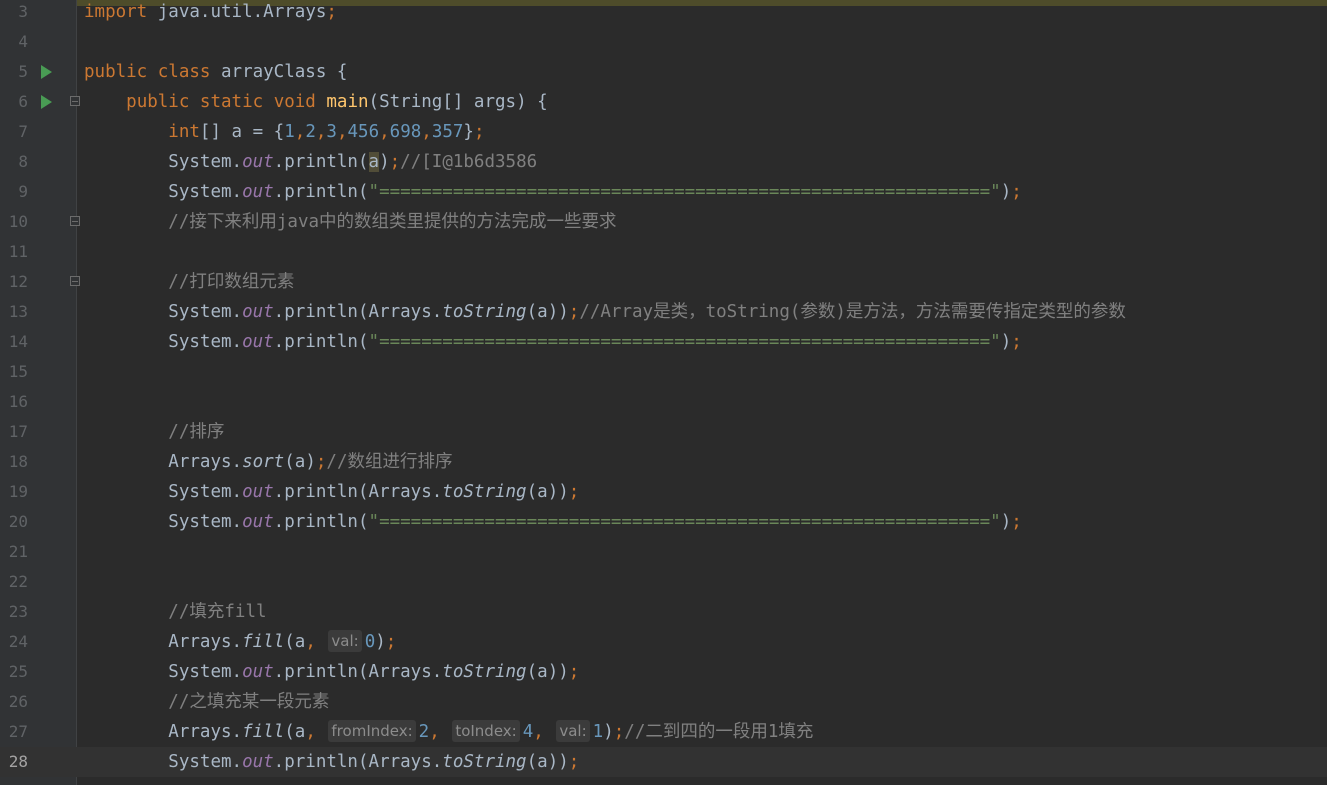  I want to click on code-content: public class arrayClass {, so click(215, 72).